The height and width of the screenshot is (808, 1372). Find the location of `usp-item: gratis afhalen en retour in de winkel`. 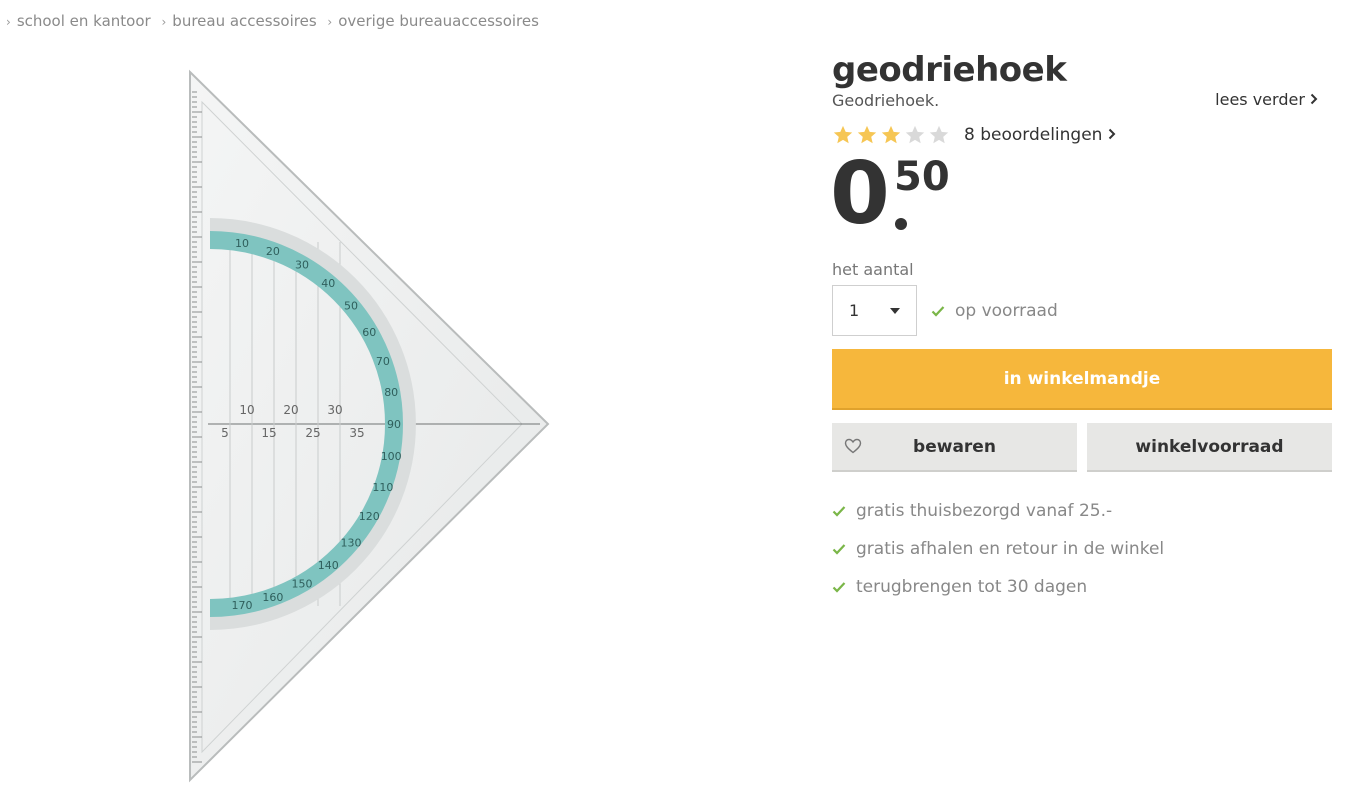

usp-item: gratis afhalen en retour in de winkel is located at coordinates (1082, 549).